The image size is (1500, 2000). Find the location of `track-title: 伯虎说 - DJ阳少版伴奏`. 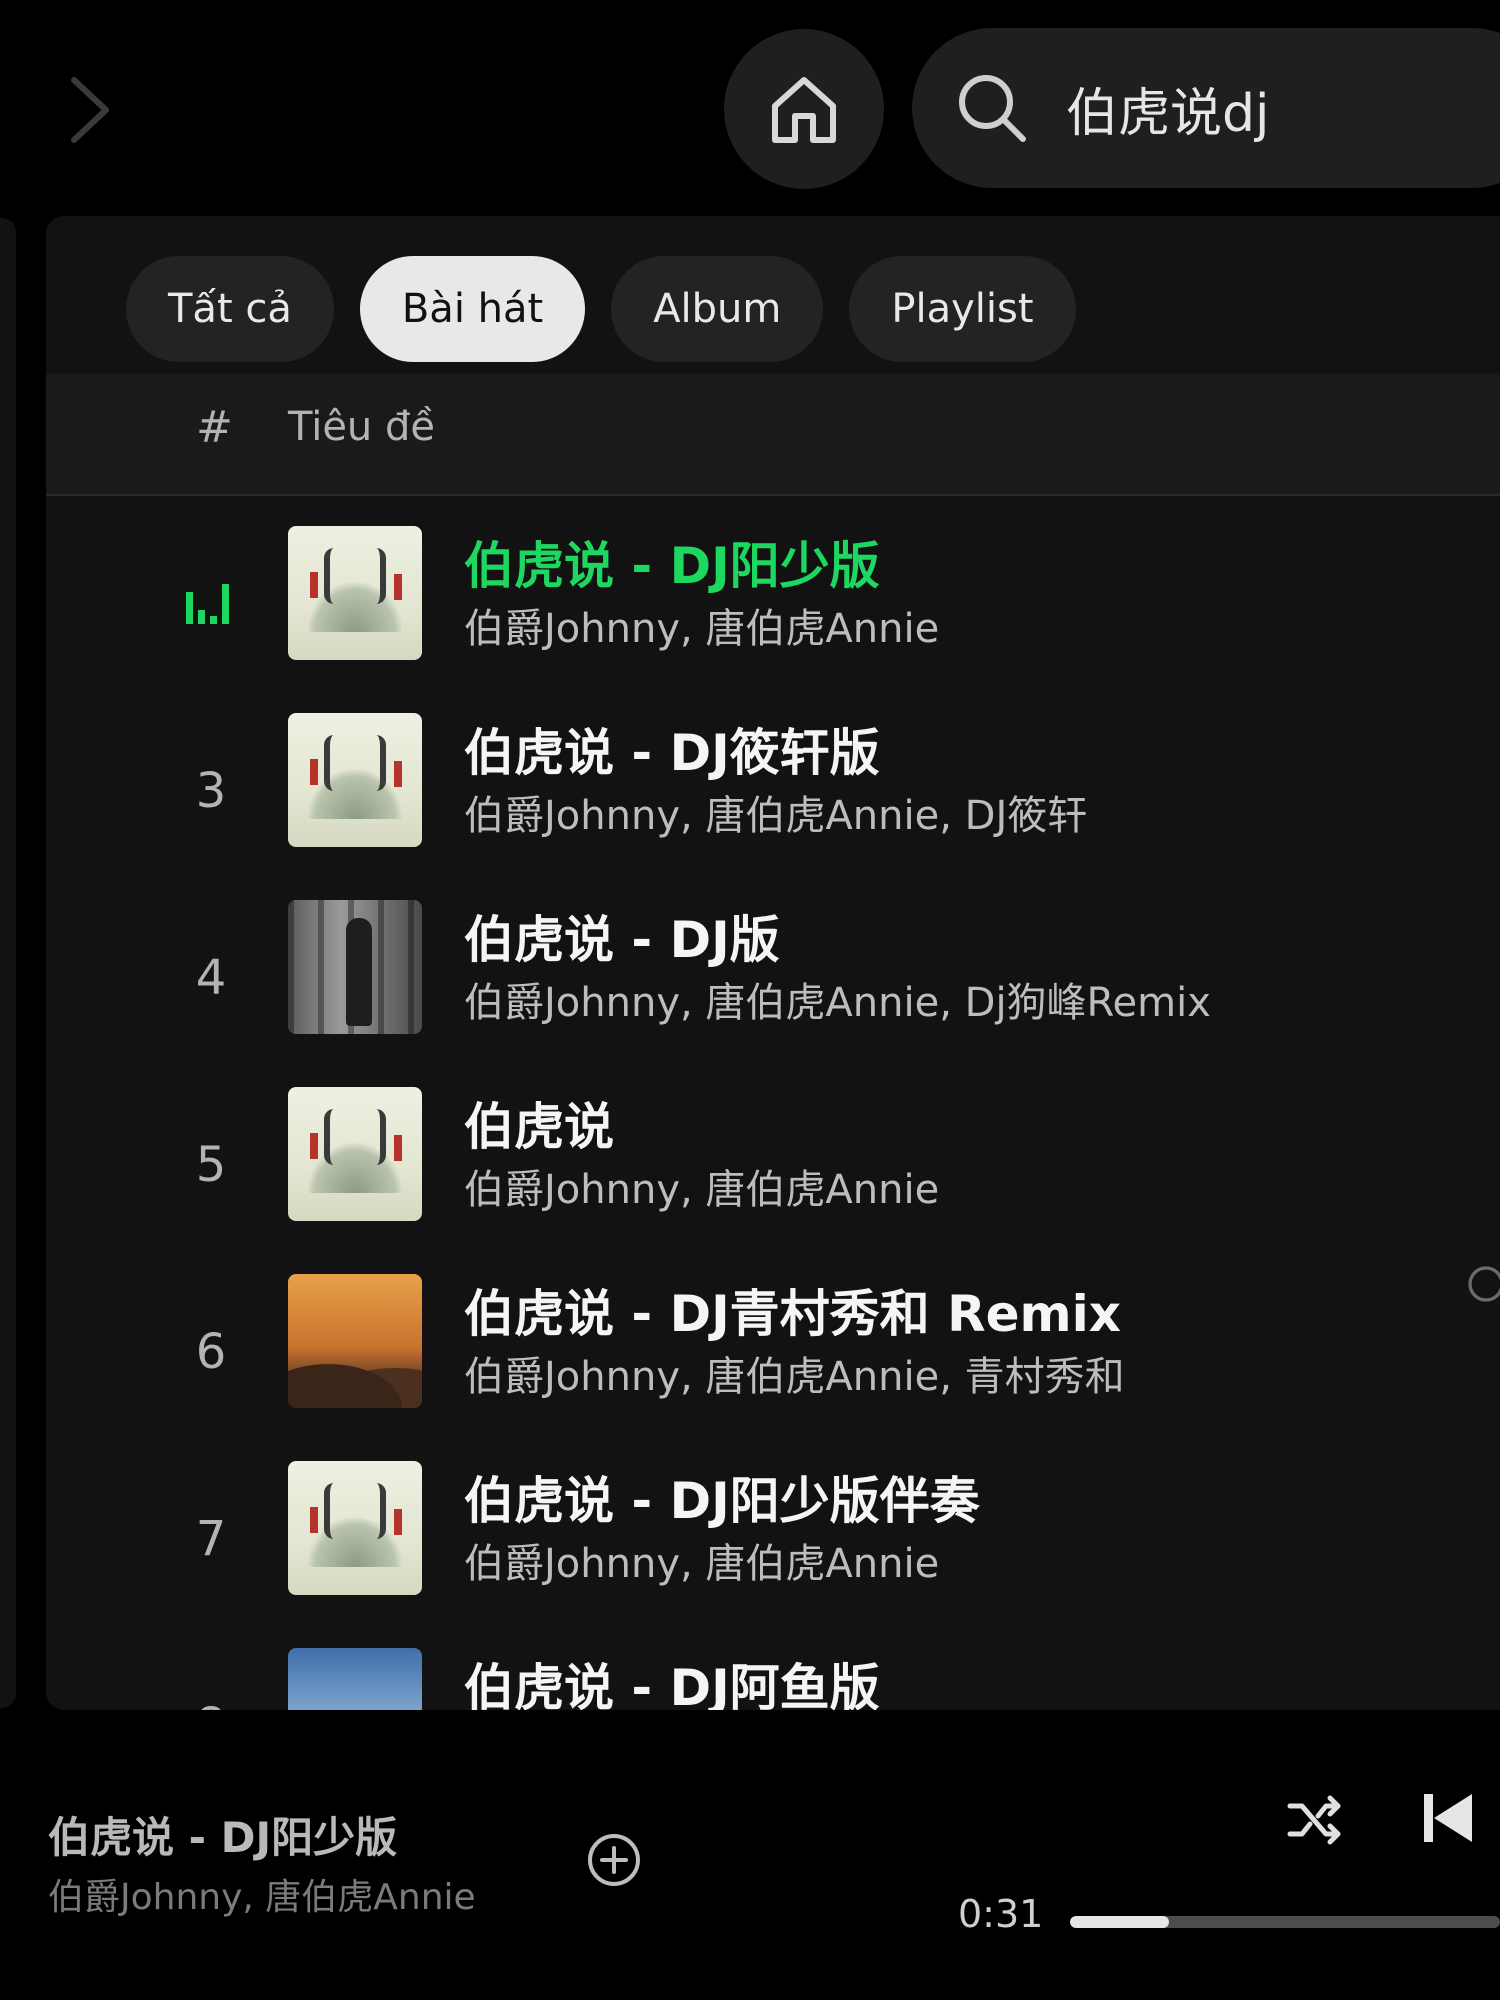

track-title: 伯虎说 - DJ阳少版伴奏 is located at coordinates (722, 1497).